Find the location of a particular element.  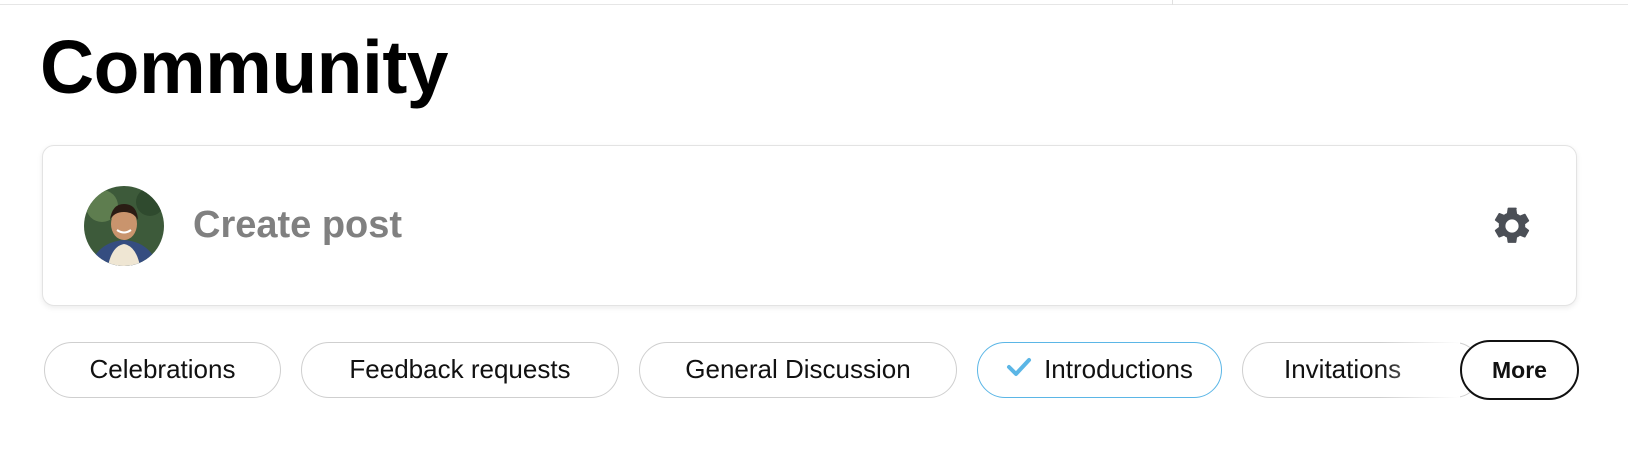

create-post-input: Create post is located at coordinates (297, 225).